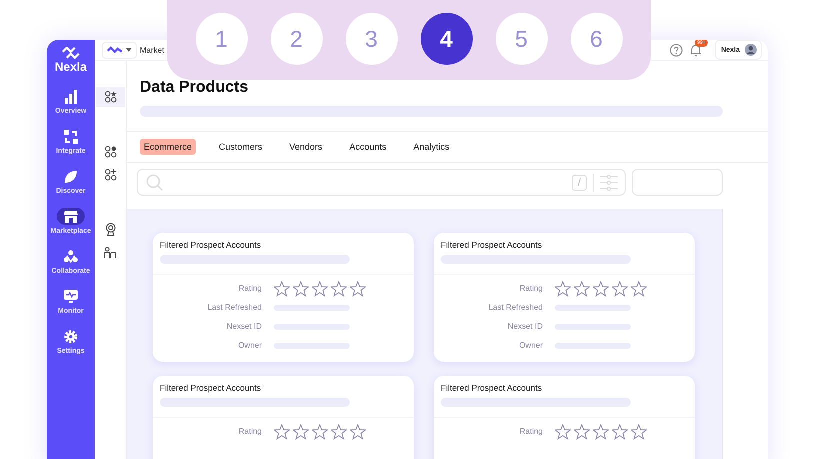 Image resolution: width=816 pixels, height=459 pixels. Describe the element at coordinates (446, 39) in the screenshot. I see `step-button: 4` at that location.